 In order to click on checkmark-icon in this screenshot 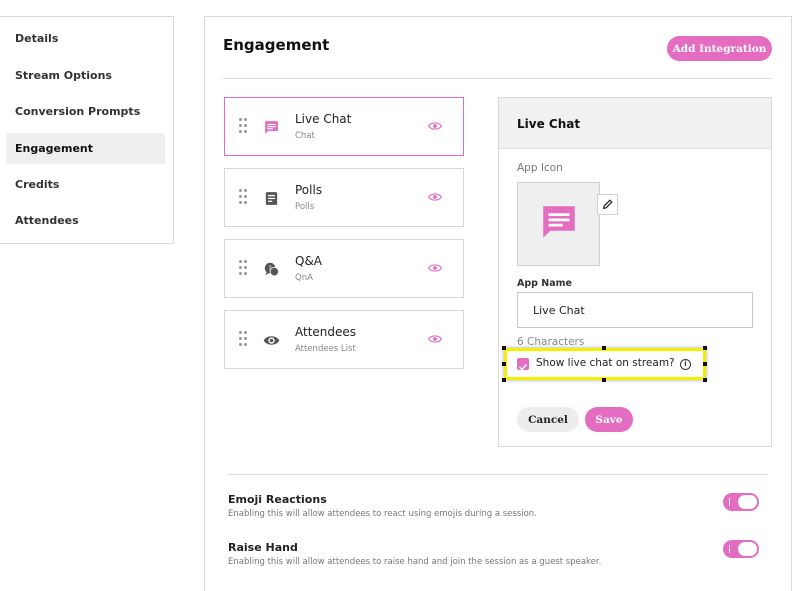, I will do `click(523, 367)`.